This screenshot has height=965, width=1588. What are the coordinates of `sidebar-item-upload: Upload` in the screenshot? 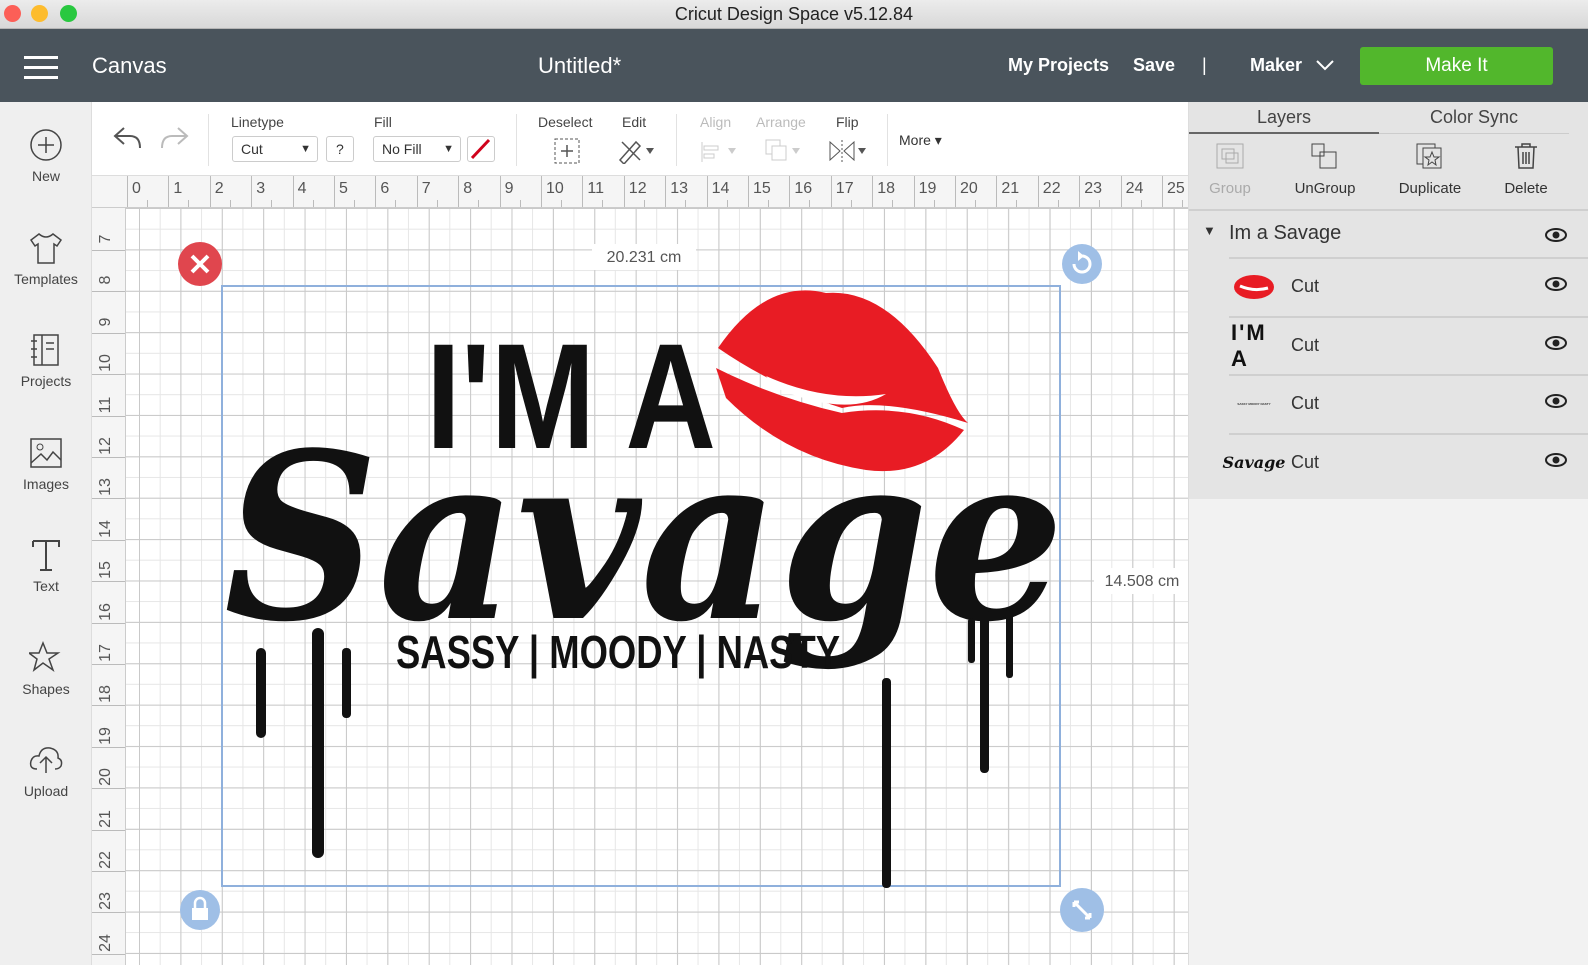 It's located at (46, 771).